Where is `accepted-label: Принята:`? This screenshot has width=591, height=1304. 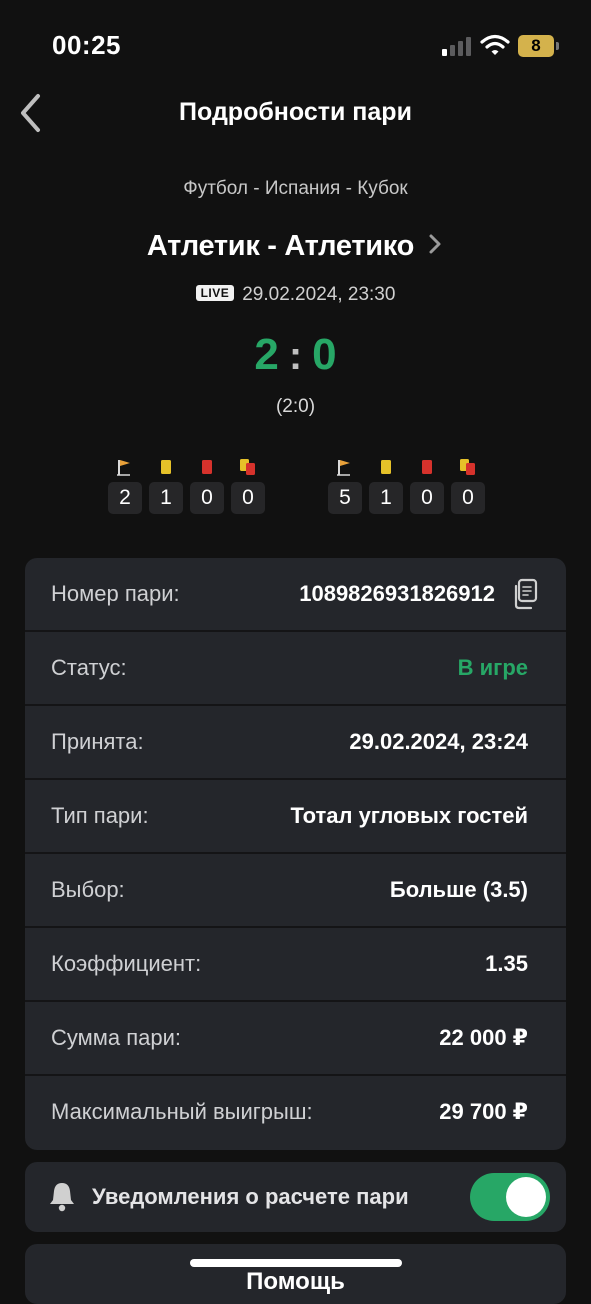
accepted-label: Принята: is located at coordinates (97, 741).